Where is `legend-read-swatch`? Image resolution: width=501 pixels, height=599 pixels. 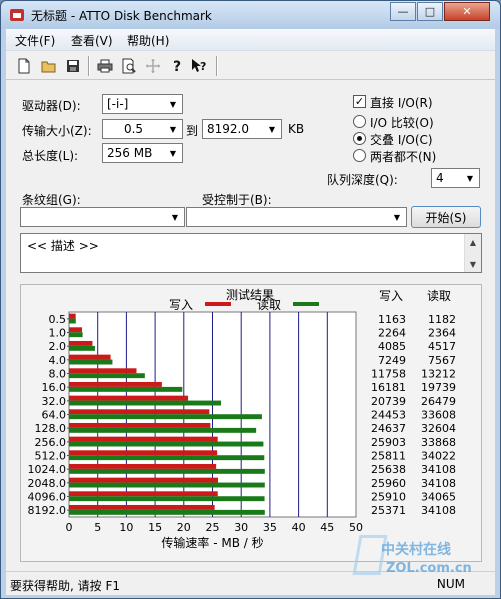
legend-read-swatch is located at coordinates (306, 304).